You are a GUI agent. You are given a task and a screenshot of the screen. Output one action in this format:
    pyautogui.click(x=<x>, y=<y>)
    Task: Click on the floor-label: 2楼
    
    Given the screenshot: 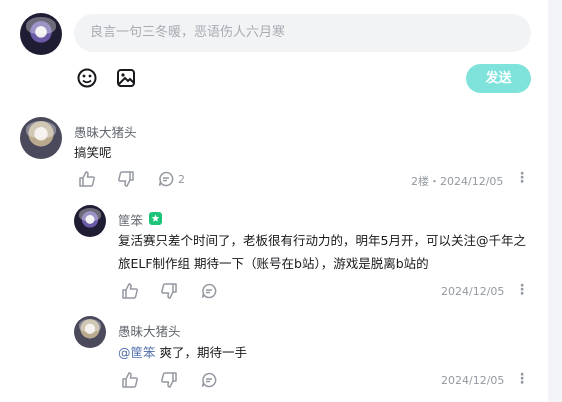 What is the action you would take?
    pyautogui.click(x=420, y=181)
    